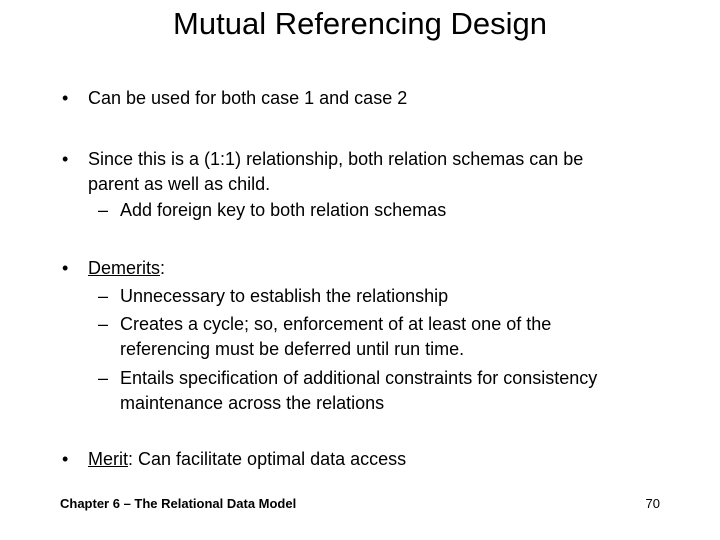  I want to click on demerits-colon: :, so click(163, 268).